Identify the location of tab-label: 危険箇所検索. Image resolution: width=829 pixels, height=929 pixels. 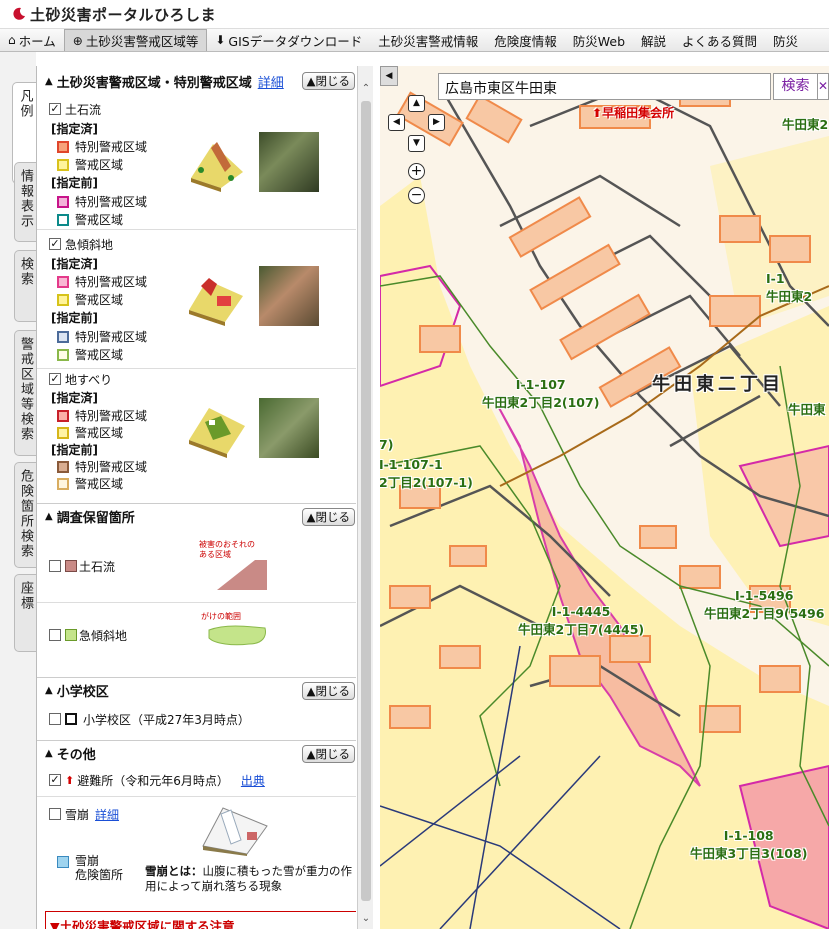
(25, 514).